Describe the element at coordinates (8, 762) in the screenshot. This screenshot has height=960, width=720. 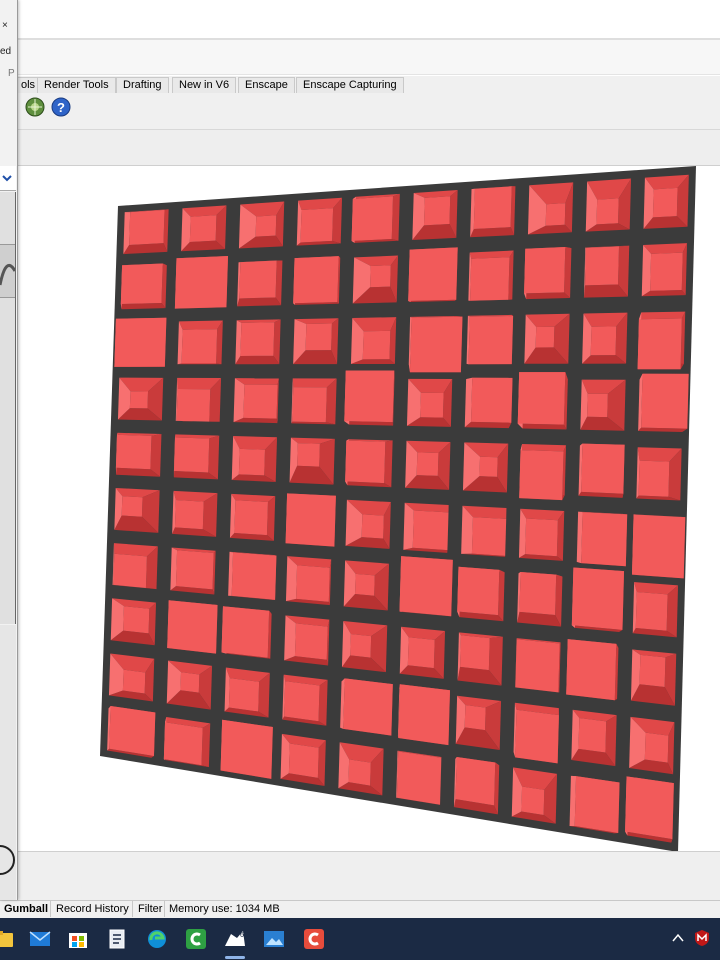
I see `window-lower-panel` at that location.